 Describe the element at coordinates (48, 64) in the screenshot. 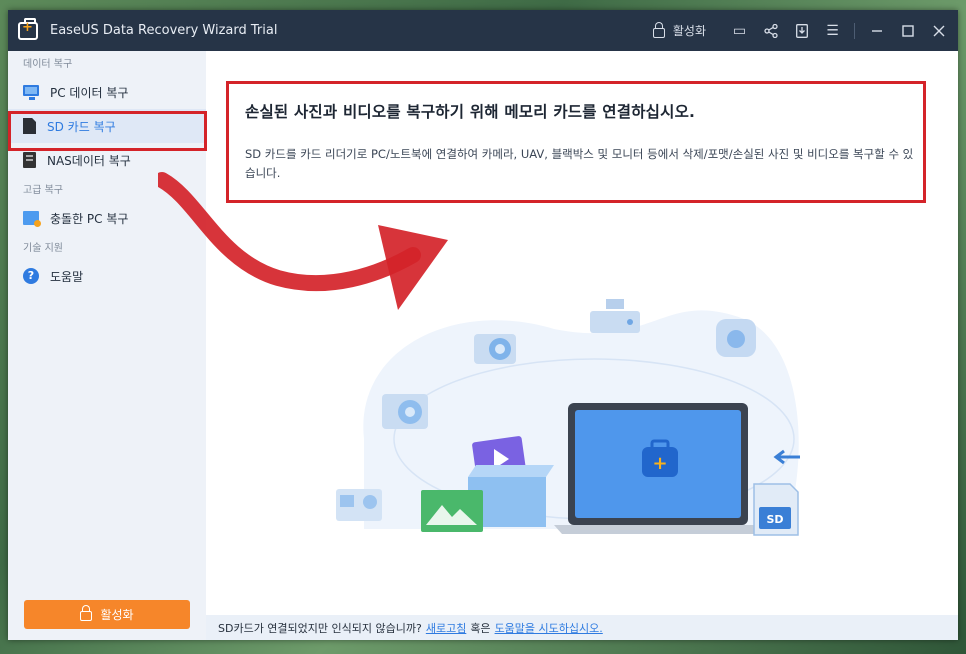

I see `section-data-recovery: 데이터 복구` at that location.